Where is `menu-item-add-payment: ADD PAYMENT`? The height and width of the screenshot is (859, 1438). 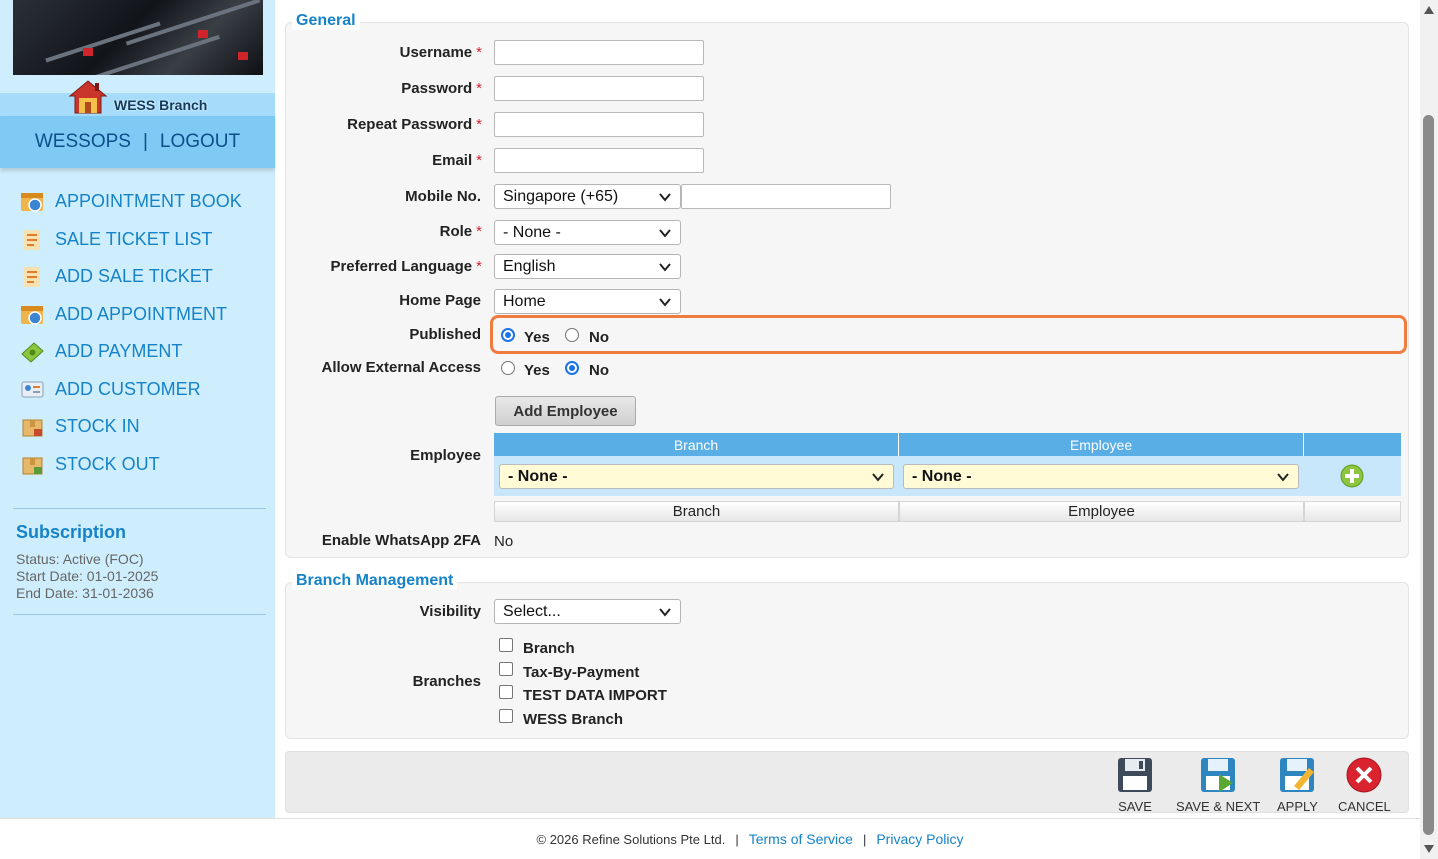 menu-item-add-payment: ADD PAYMENT is located at coordinates (137, 352).